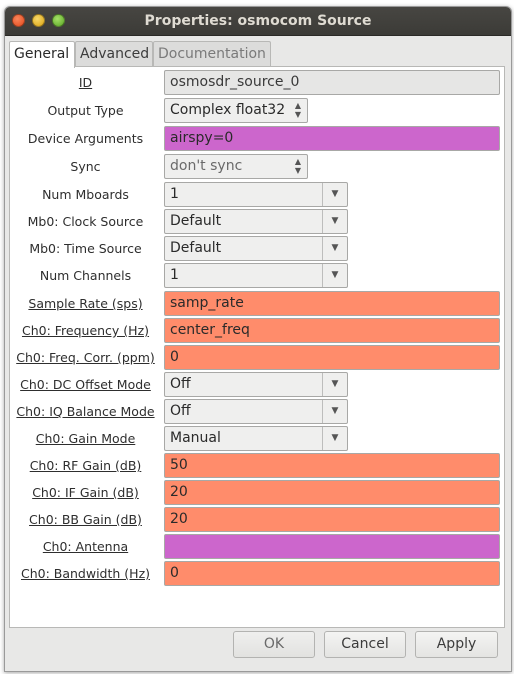 This screenshot has width=514, height=674. Describe the element at coordinates (85, 110) in the screenshot. I see `param-label-output-type: Output Type` at that location.